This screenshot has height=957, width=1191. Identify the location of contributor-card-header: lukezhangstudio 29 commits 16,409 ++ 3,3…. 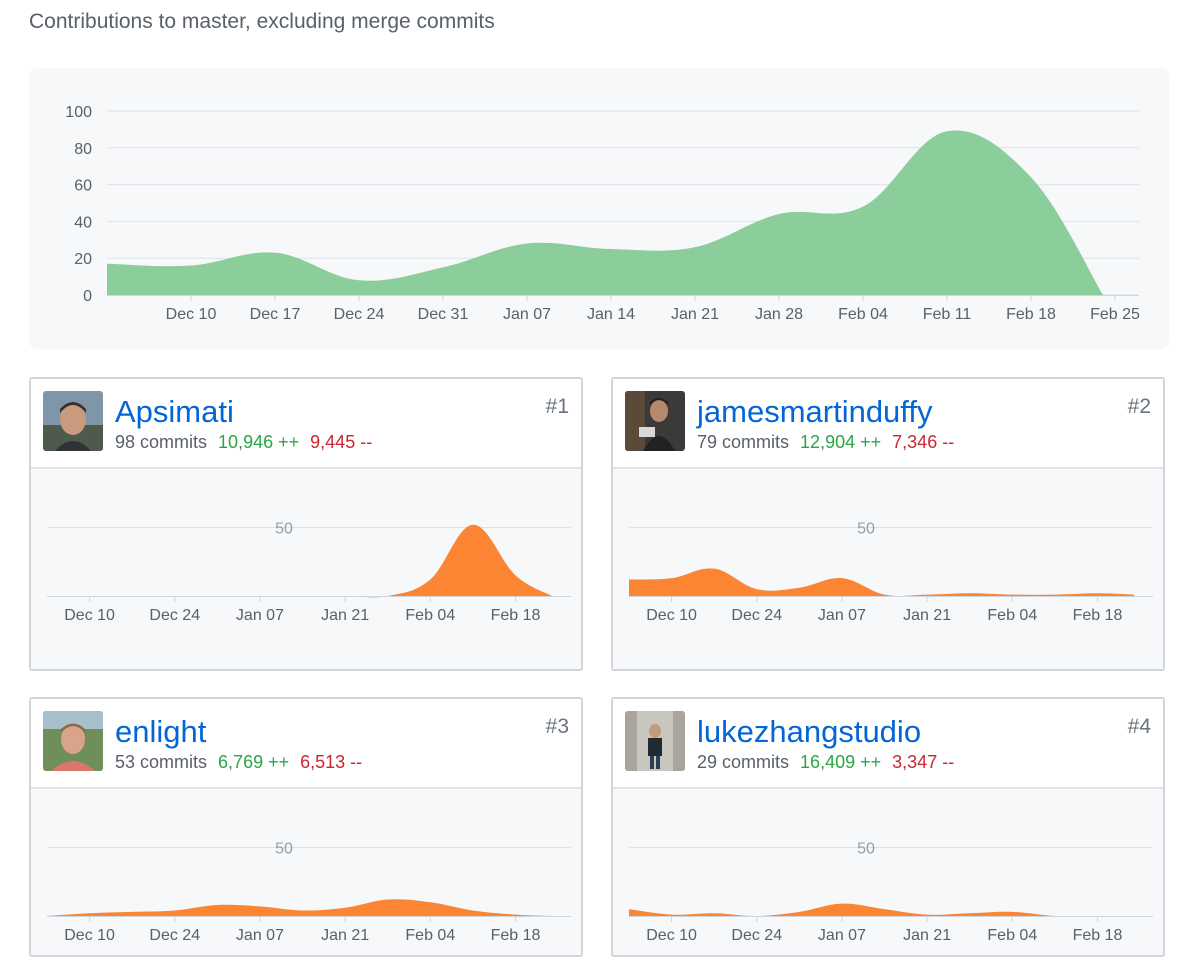
(888, 744).